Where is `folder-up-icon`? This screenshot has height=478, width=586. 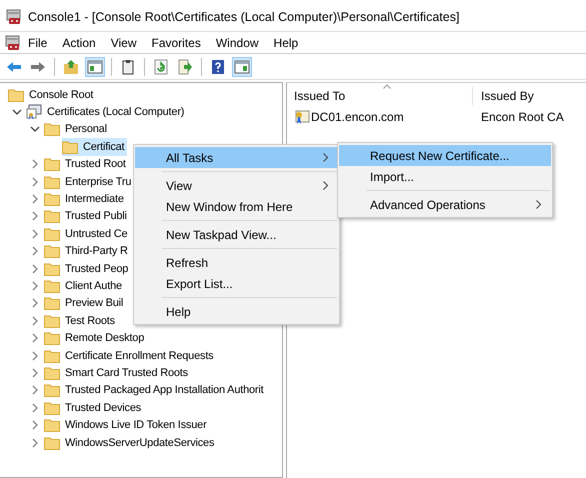 folder-up-icon is located at coordinates (71, 66).